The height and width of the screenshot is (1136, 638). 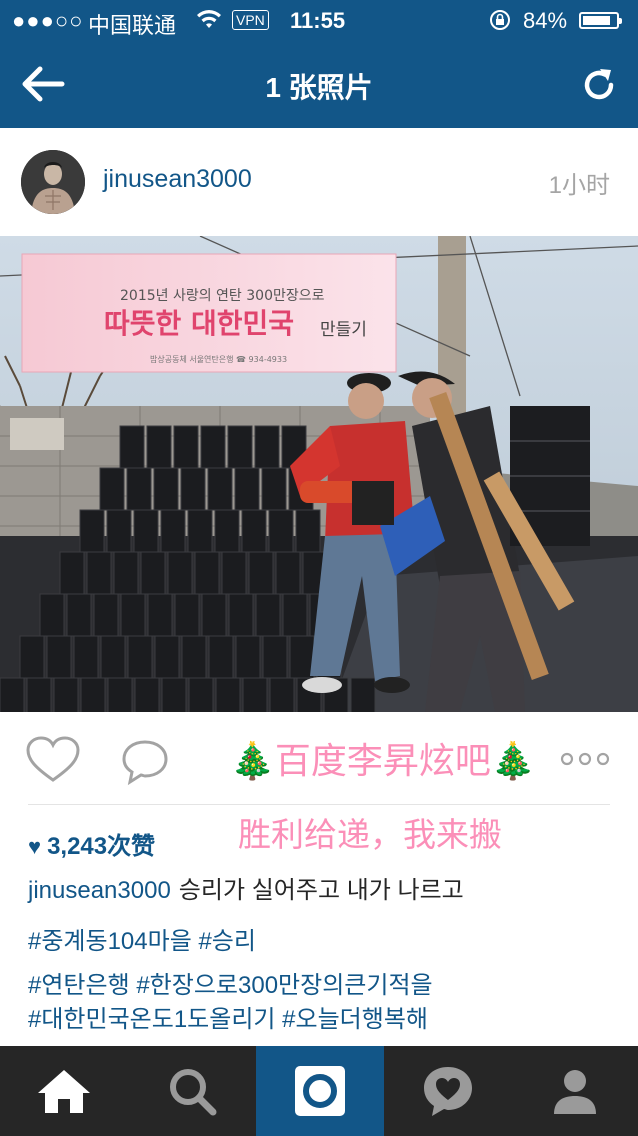 I want to click on tab-activity, so click(x=447, y=1091).